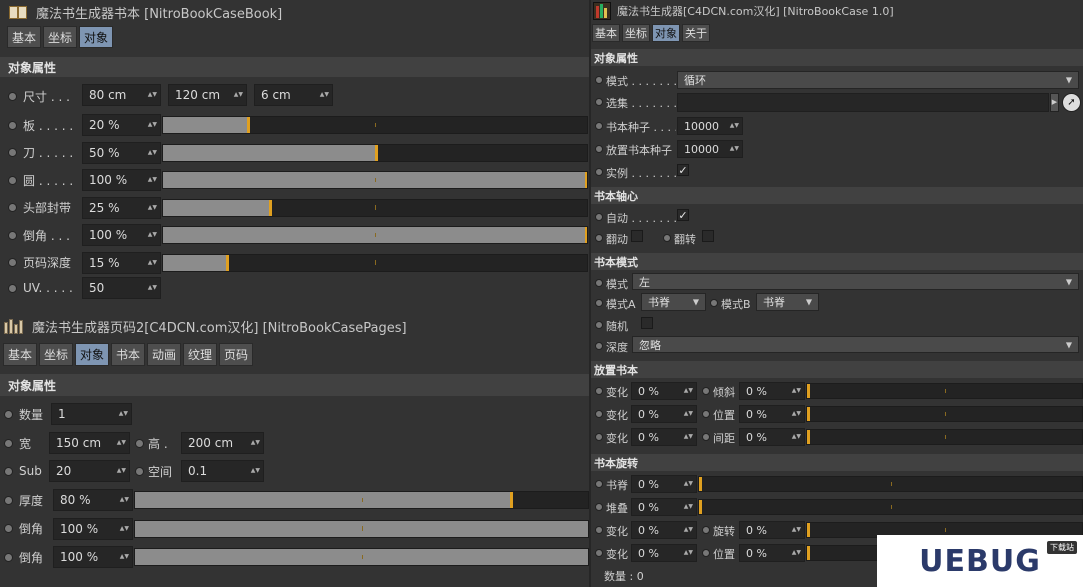 The width and height of the screenshot is (1083, 587). Describe the element at coordinates (708, 236) in the screenshot. I see `turn-checkbox` at that location.